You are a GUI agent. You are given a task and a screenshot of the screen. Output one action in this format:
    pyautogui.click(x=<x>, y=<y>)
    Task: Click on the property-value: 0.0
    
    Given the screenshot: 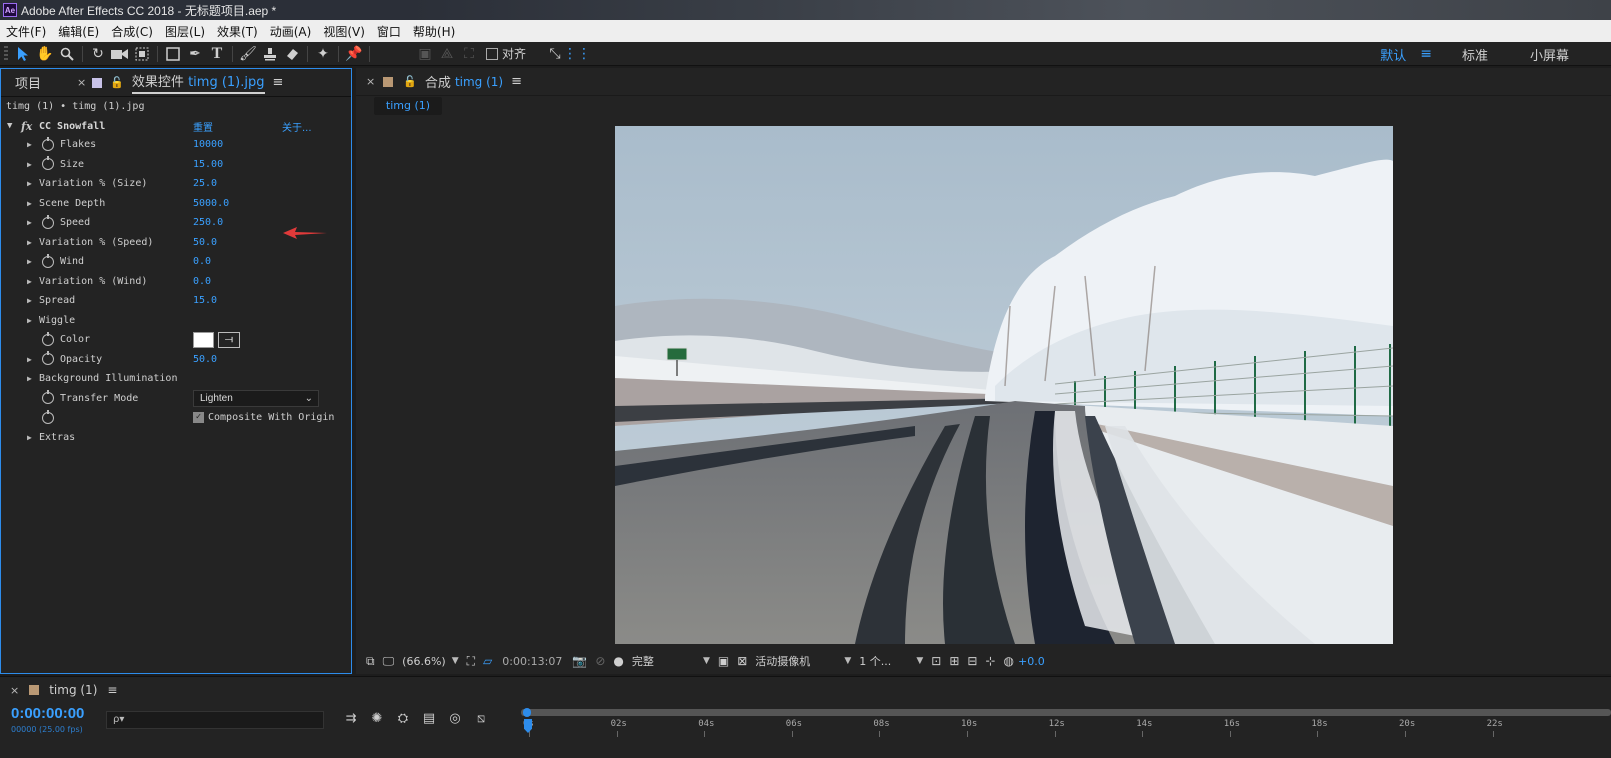 What is the action you would take?
    pyautogui.click(x=202, y=281)
    